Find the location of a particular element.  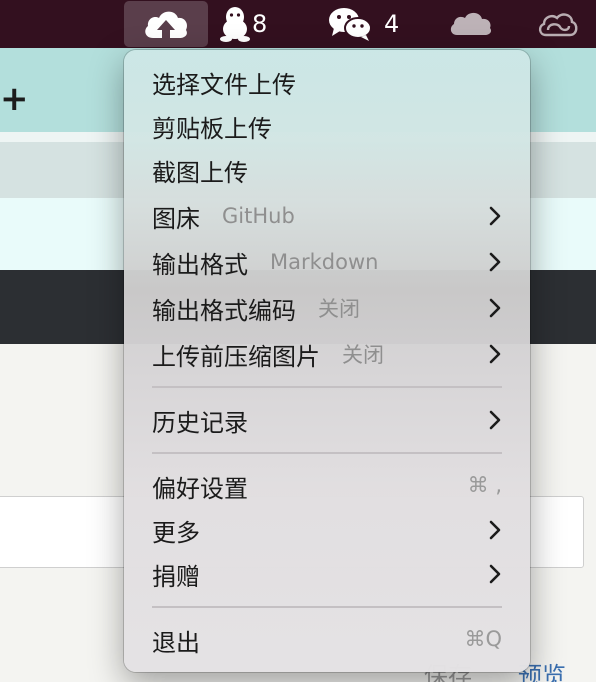

cloud-upload-status-item is located at coordinates (166, 24).